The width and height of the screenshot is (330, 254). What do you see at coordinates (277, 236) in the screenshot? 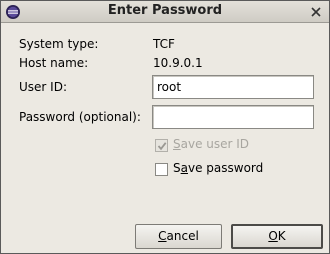
I see `ok-button: OK` at bounding box center [277, 236].